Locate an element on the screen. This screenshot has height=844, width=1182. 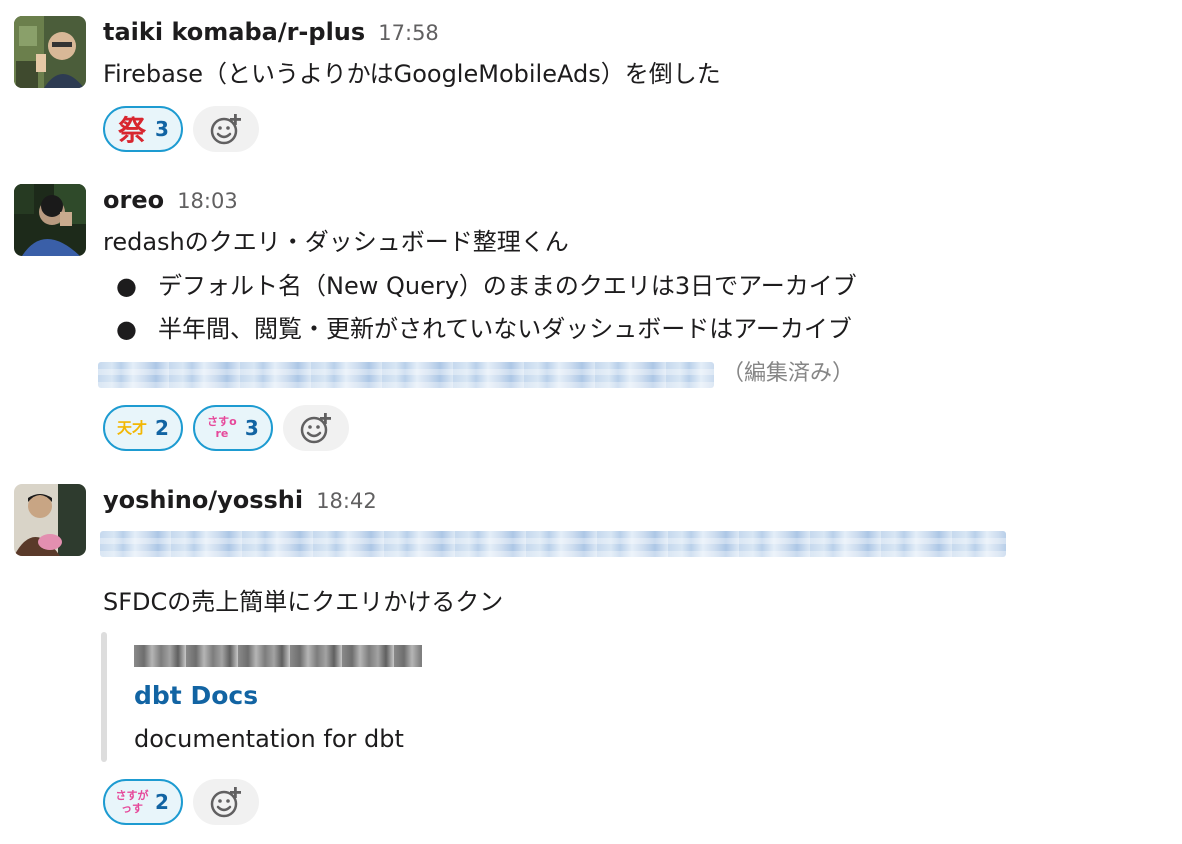
bullet-item: ● デフォルト名（New Query）のままのクエリは3日でアーカイブ is located at coordinates (486, 286).